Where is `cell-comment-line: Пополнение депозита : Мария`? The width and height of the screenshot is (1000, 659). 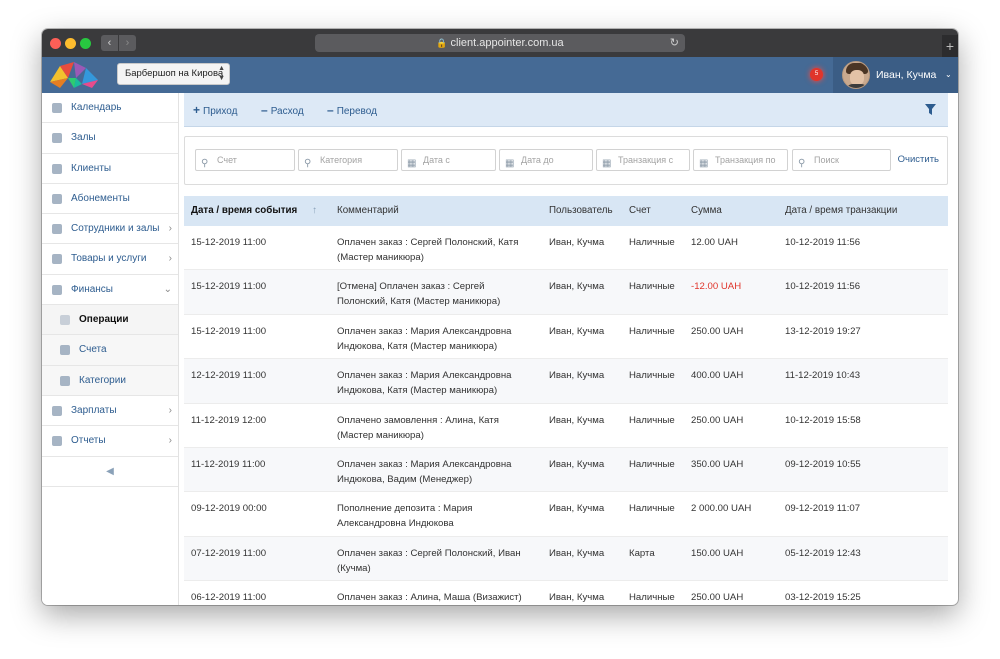
cell-comment-line: Пополнение депозита : Мария is located at coordinates (405, 509).